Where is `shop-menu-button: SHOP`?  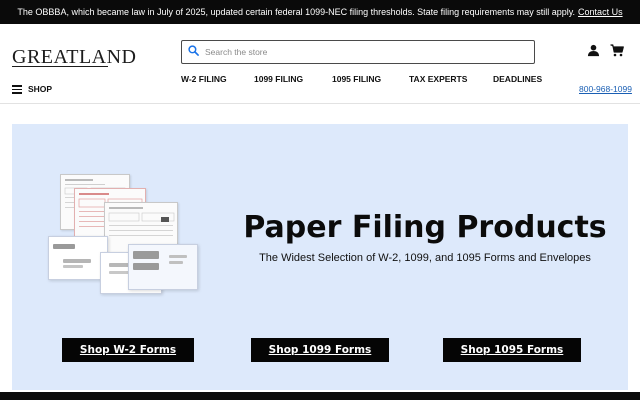 shop-menu-button: SHOP is located at coordinates (32, 89).